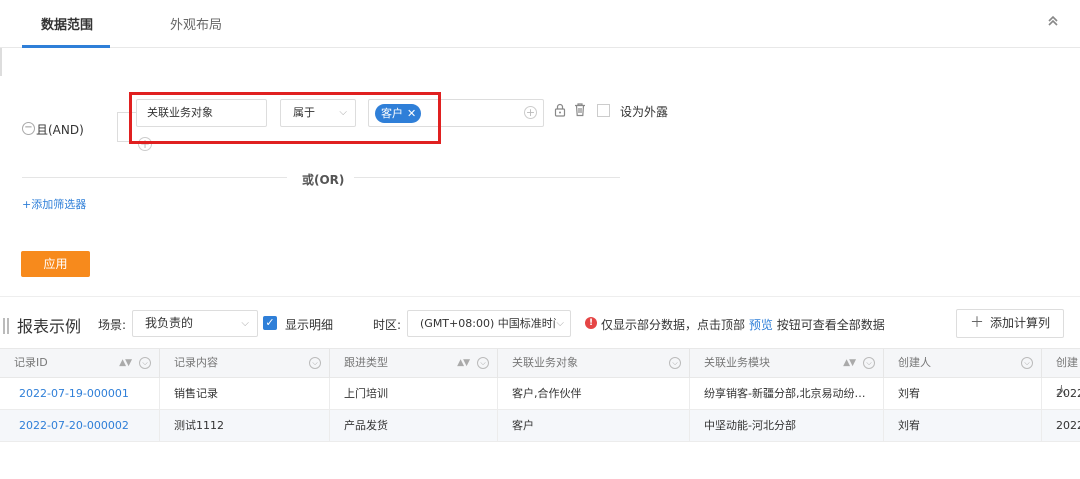 Image resolution: width=1080 pixels, height=479 pixels. I want to click on or-divider-right, so click(487, 177).